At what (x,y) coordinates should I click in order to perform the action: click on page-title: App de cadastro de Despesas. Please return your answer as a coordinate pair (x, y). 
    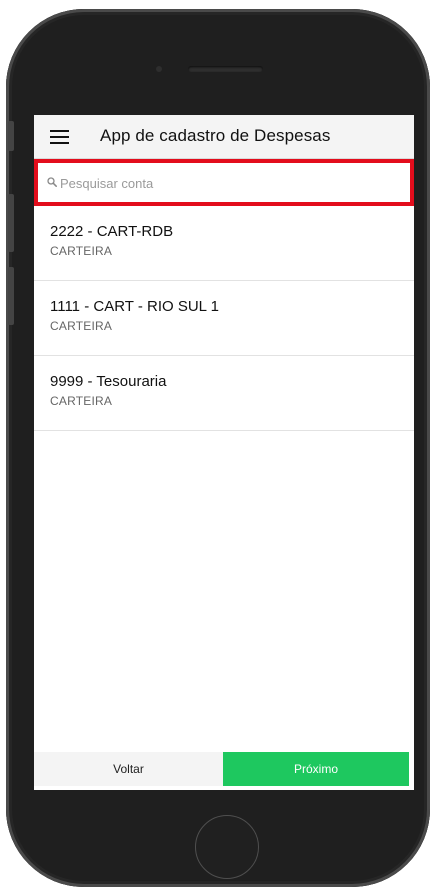
    Looking at the image, I should click on (215, 135).